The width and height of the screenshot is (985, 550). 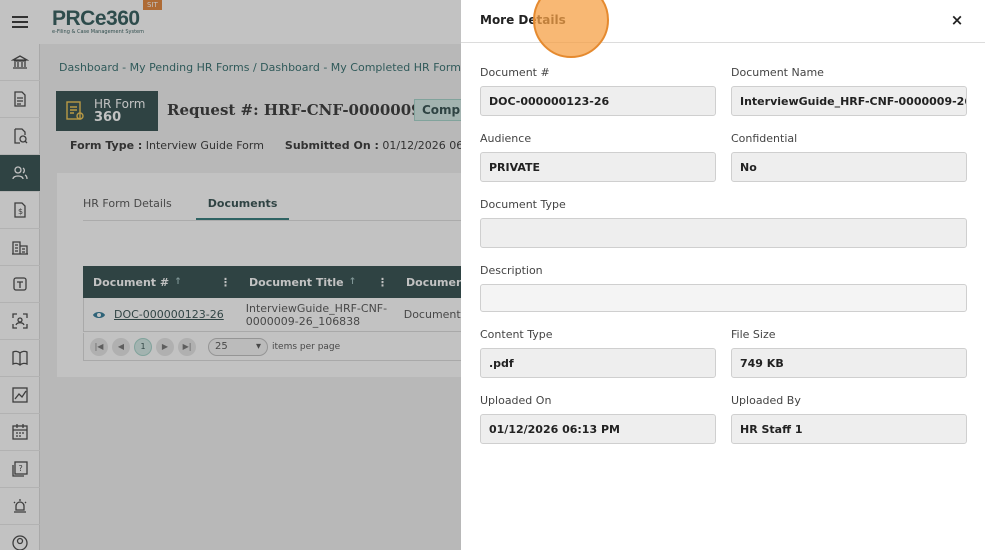 I want to click on field-document-type: Document Type, so click(x=723, y=223).